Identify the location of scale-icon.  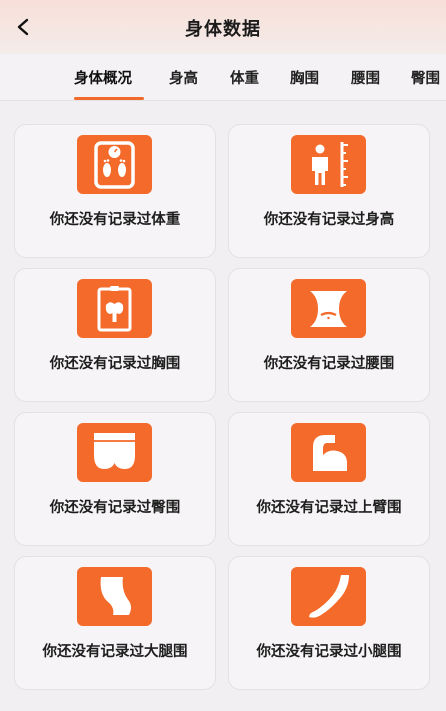
(114, 164).